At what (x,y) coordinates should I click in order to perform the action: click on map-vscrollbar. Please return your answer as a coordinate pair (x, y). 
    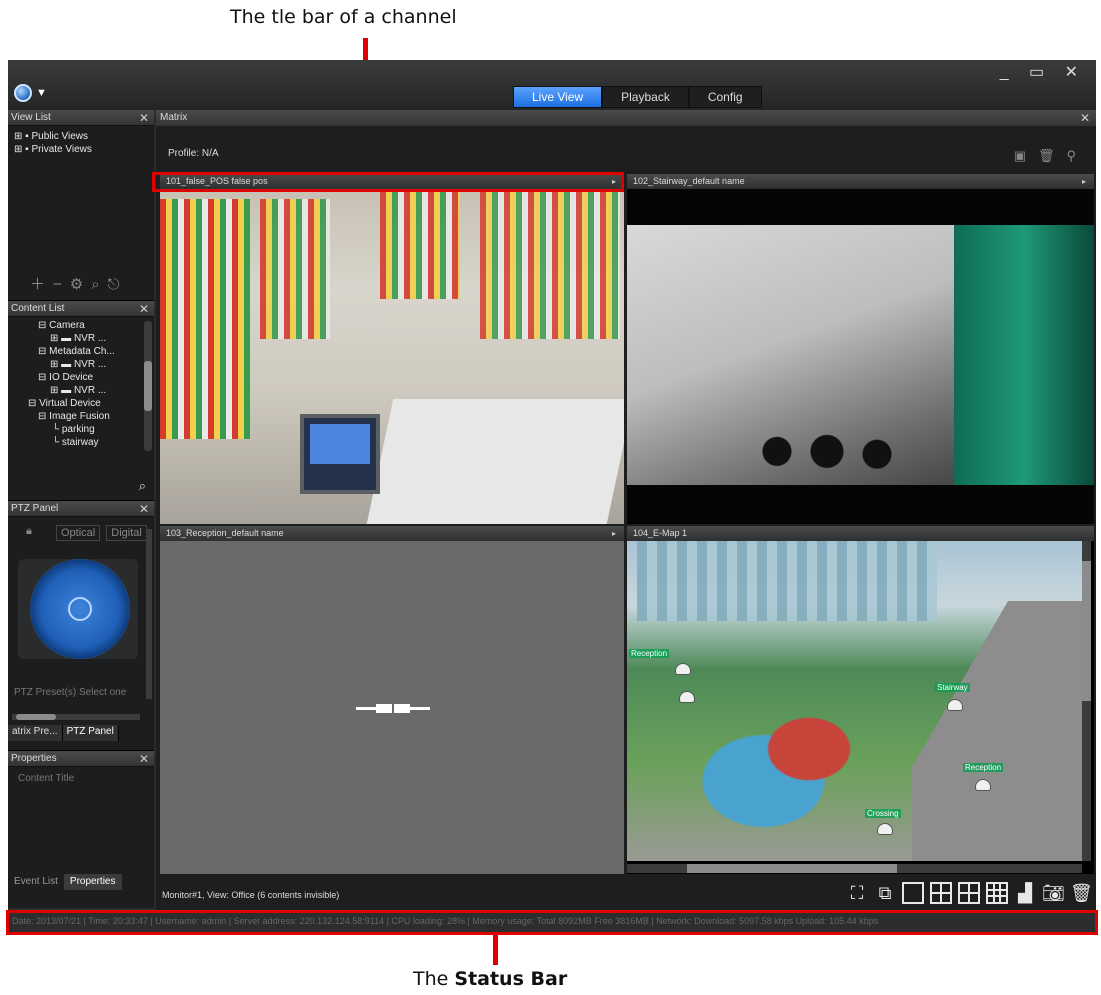
    Looking at the image, I should click on (1086, 701).